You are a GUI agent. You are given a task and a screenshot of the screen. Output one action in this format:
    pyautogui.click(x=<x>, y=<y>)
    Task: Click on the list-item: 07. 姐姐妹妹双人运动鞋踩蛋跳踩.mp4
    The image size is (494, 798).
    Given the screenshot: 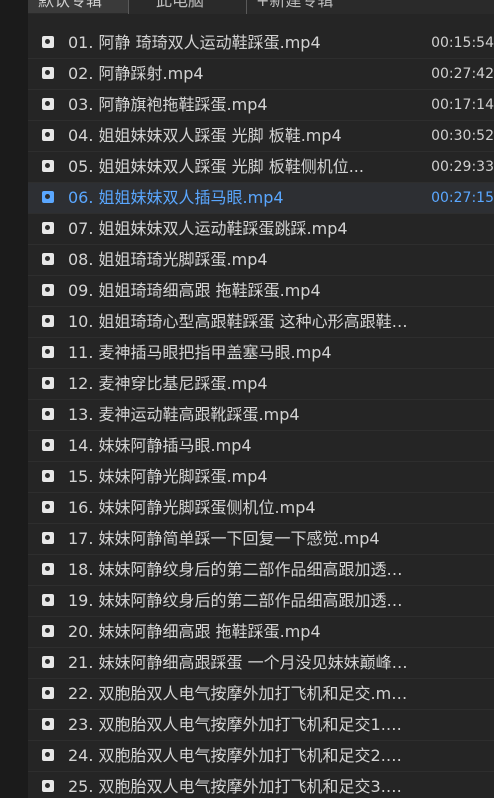 What is the action you would take?
    pyautogui.click(x=261, y=229)
    